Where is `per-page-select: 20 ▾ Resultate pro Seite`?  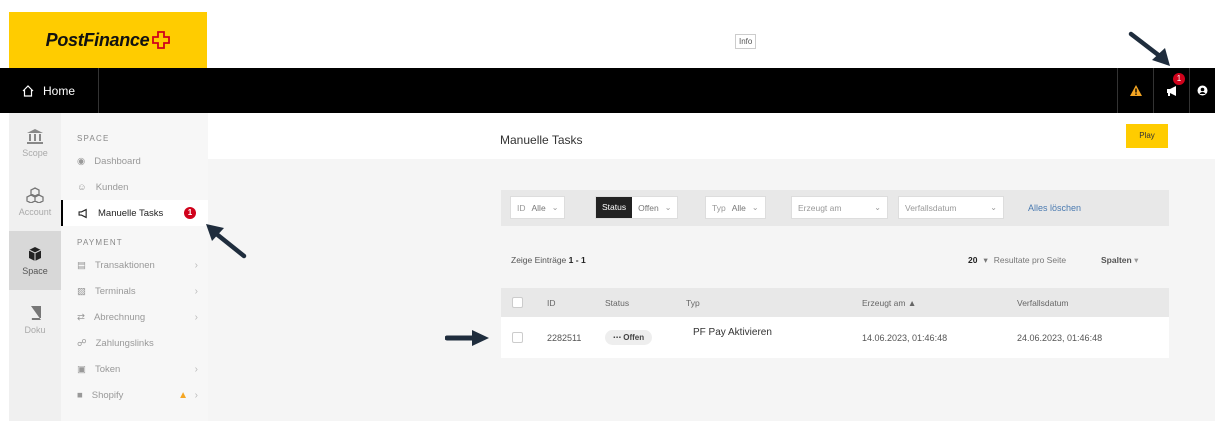 per-page-select: 20 ▾ Resultate pro Seite is located at coordinates (1017, 260).